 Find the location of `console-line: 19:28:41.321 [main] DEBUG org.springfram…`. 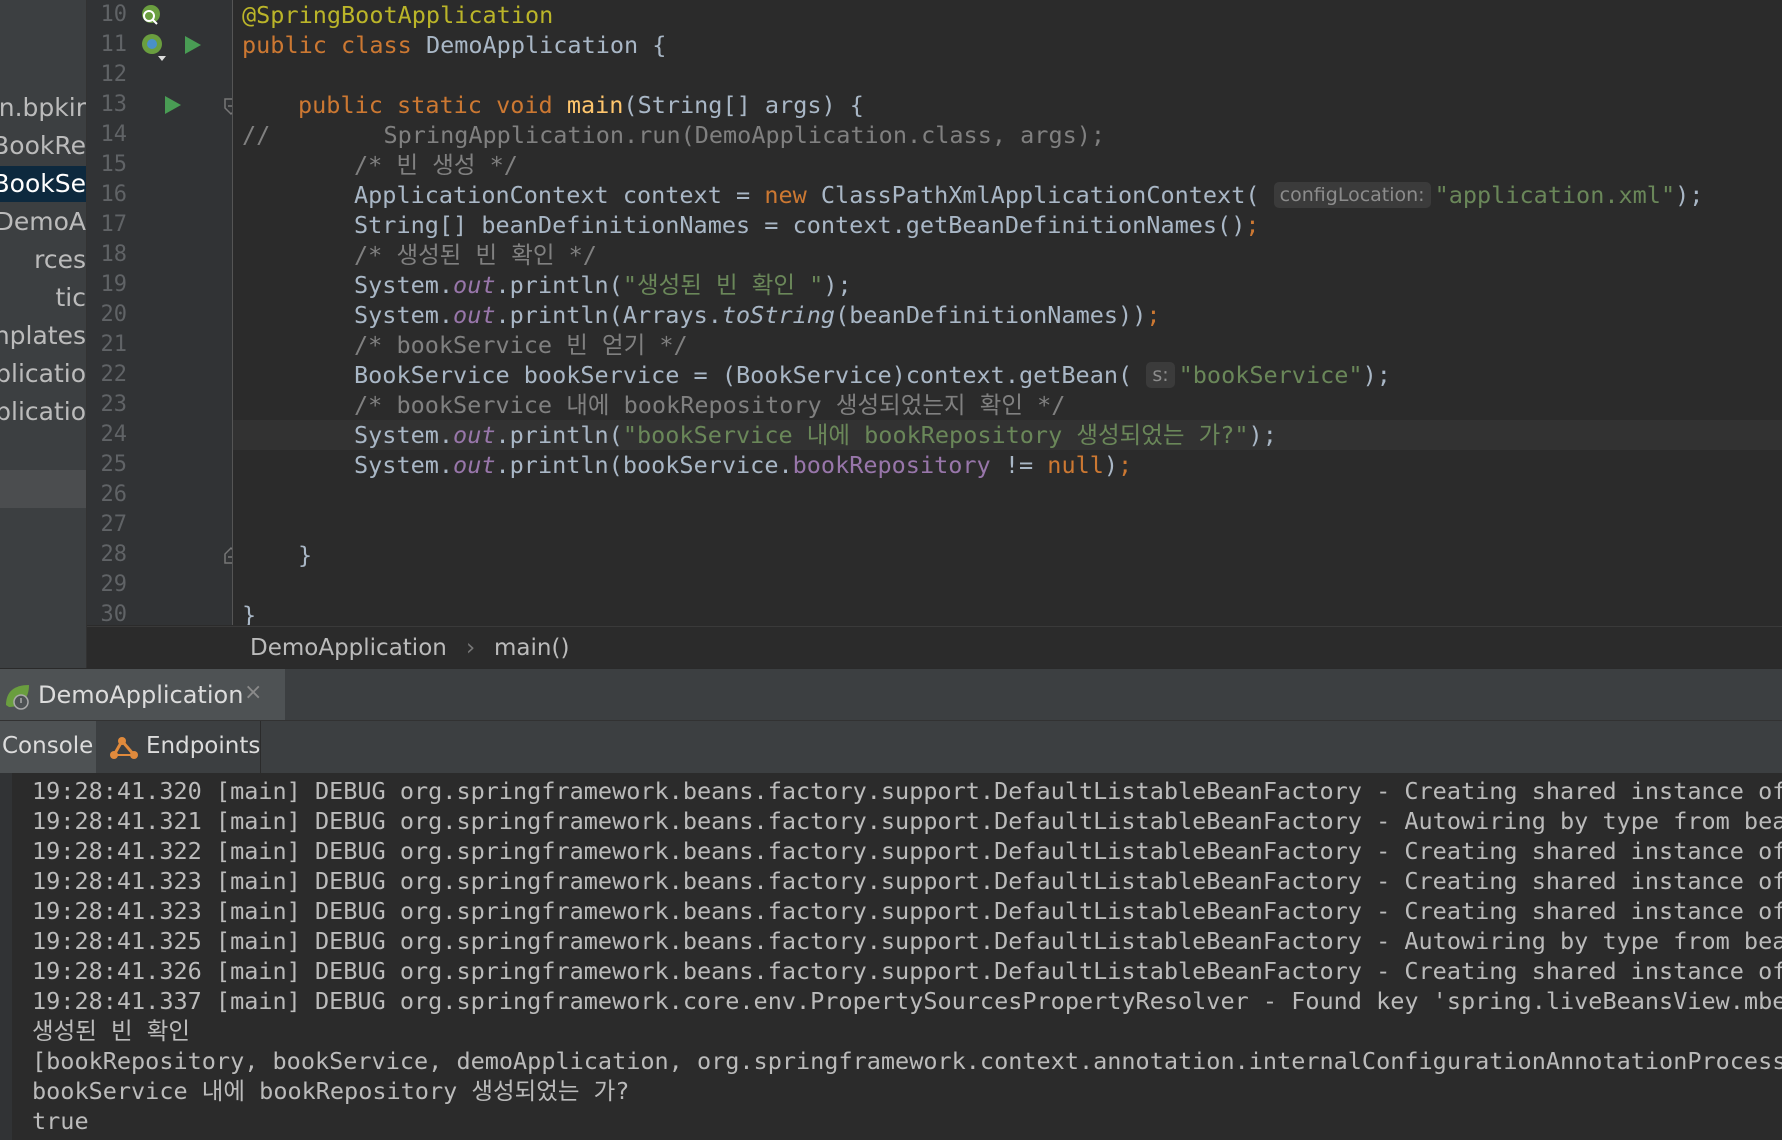

console-line: 19:28:41.321 [main] DEBUG org.springfram… is located at coordinates (907, 821).